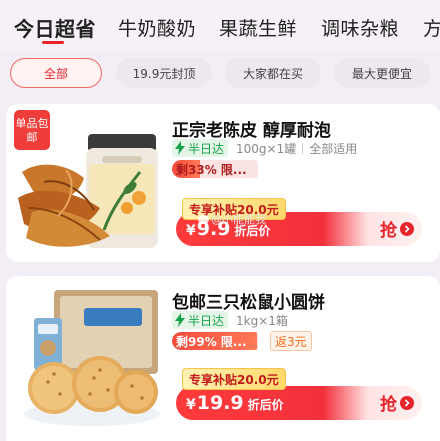 The height and width of the screenshot is (441, 440). What do you see at coordinates (299, 403) in the screenshot?
I see `buy-price-bar: ¥19.9 折后价 抢` at bounding box center [299, 403].